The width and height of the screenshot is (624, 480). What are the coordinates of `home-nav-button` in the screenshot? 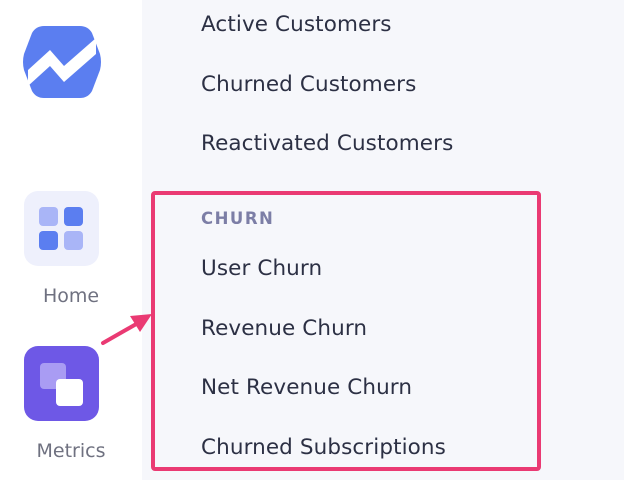 It's located at (61, 228).